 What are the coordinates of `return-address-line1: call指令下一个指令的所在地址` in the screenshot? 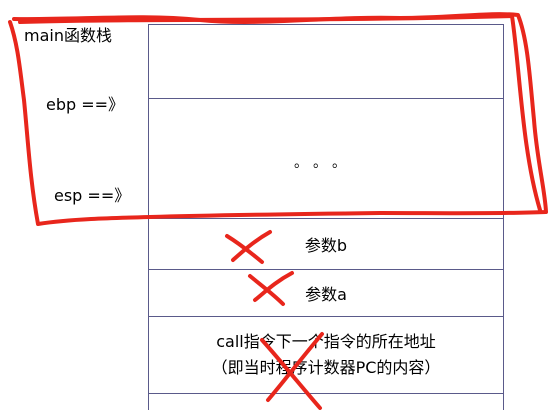 It's located at (326, 341).